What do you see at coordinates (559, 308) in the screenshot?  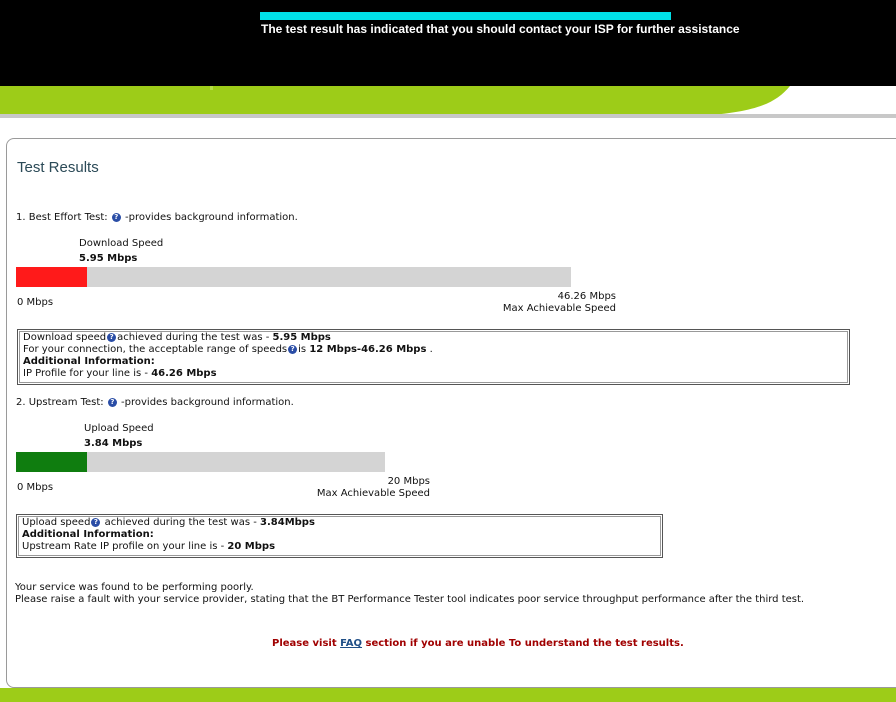 I see `download-max-label: Max Achievable Speed` at bounding box center [559, 308].